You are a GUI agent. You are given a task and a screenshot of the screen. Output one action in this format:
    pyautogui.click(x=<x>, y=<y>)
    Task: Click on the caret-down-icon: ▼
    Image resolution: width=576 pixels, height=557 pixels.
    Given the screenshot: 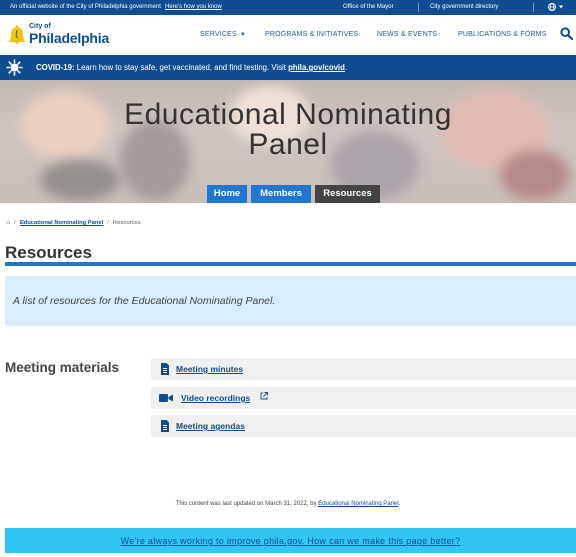 What is the action you would take?
    pyautogui.click(x=243, y=35)
    